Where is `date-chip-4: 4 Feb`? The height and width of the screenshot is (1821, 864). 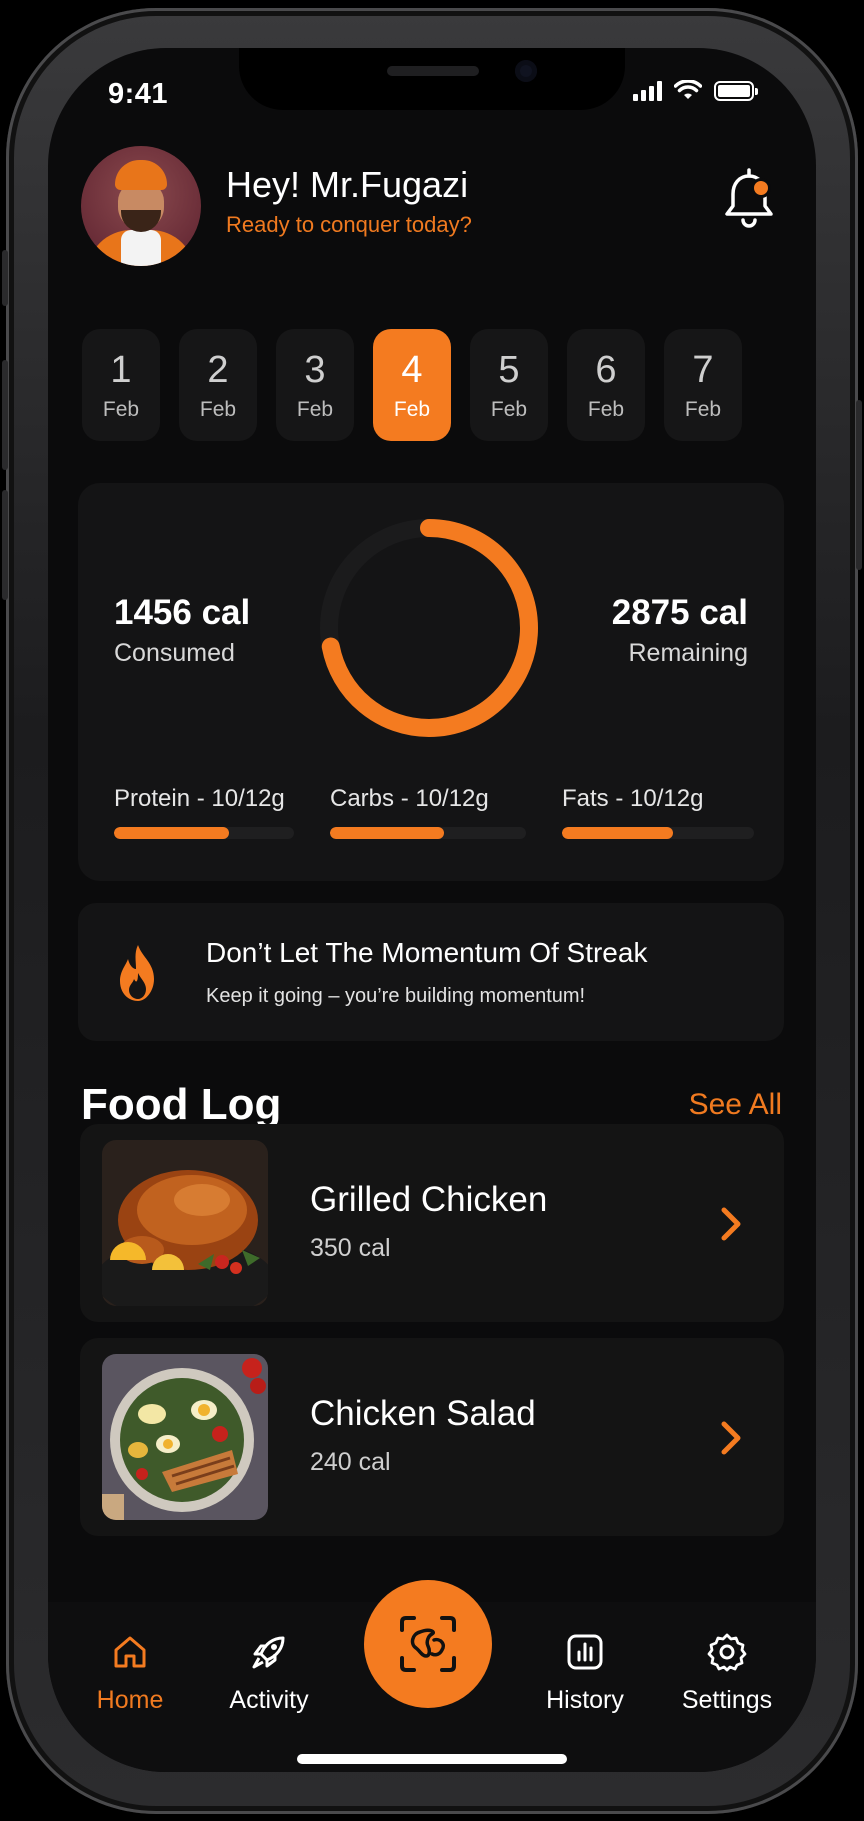 date-chip-4: 4 Feb is located at coordinates (412, 385).